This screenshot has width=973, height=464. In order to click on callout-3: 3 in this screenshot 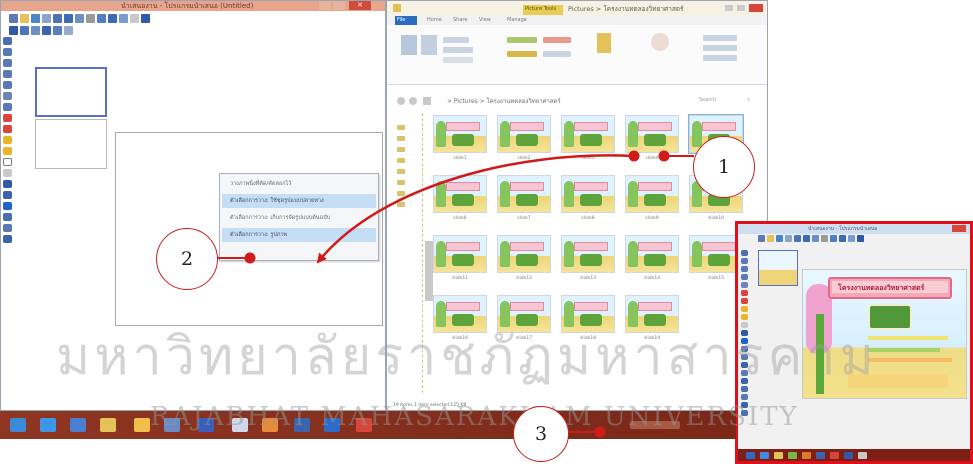, I will do `click(541, 434)`.